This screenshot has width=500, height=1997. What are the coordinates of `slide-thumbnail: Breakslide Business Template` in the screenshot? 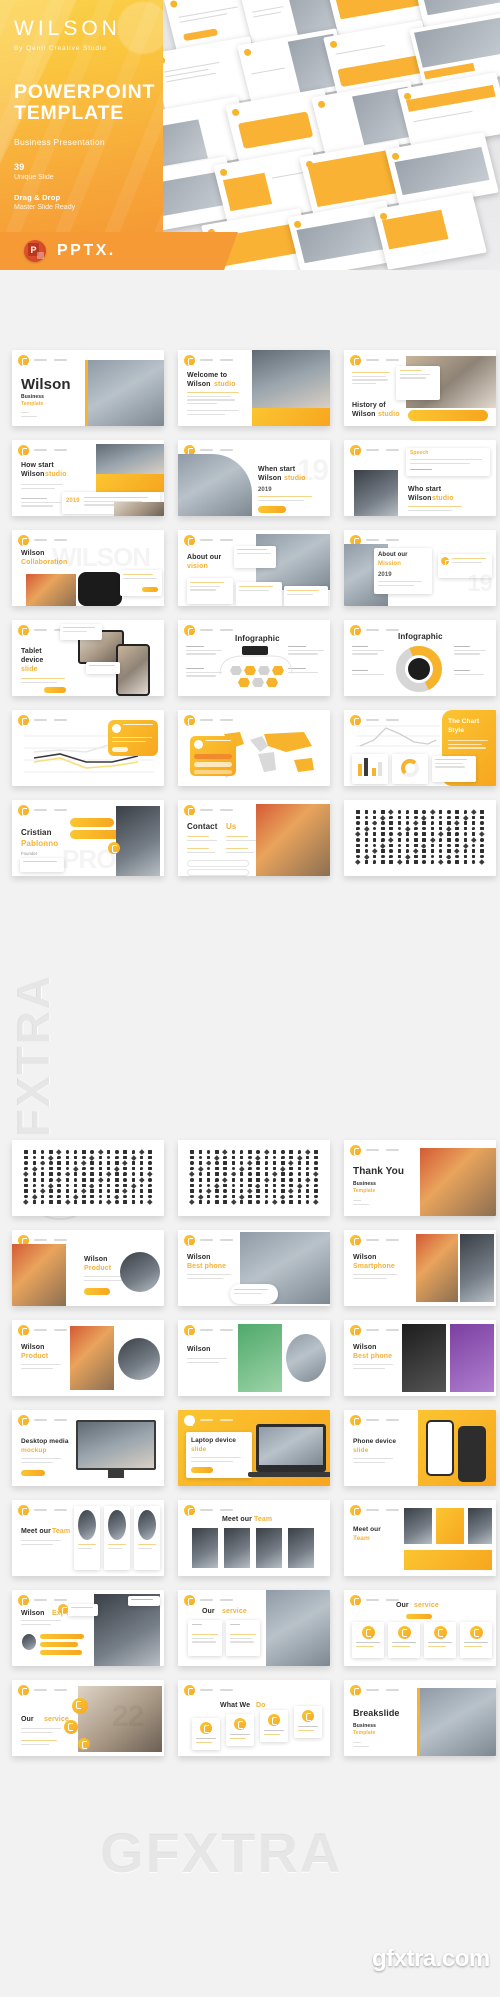 It's located at (420, 1718).